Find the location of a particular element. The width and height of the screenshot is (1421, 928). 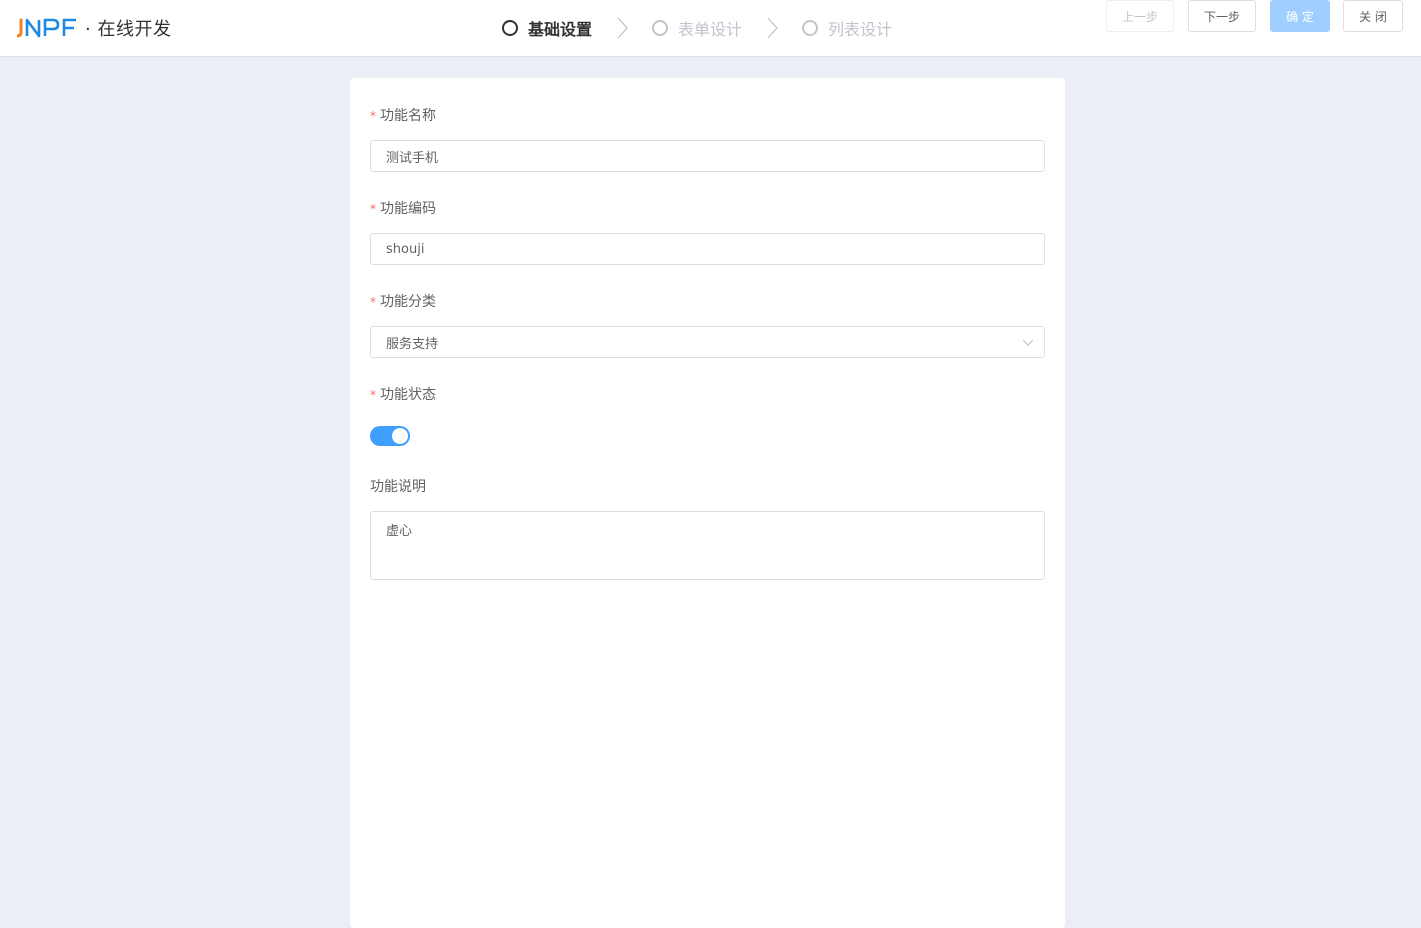

chevron-down-icon is located at coordinates (1028, 344).